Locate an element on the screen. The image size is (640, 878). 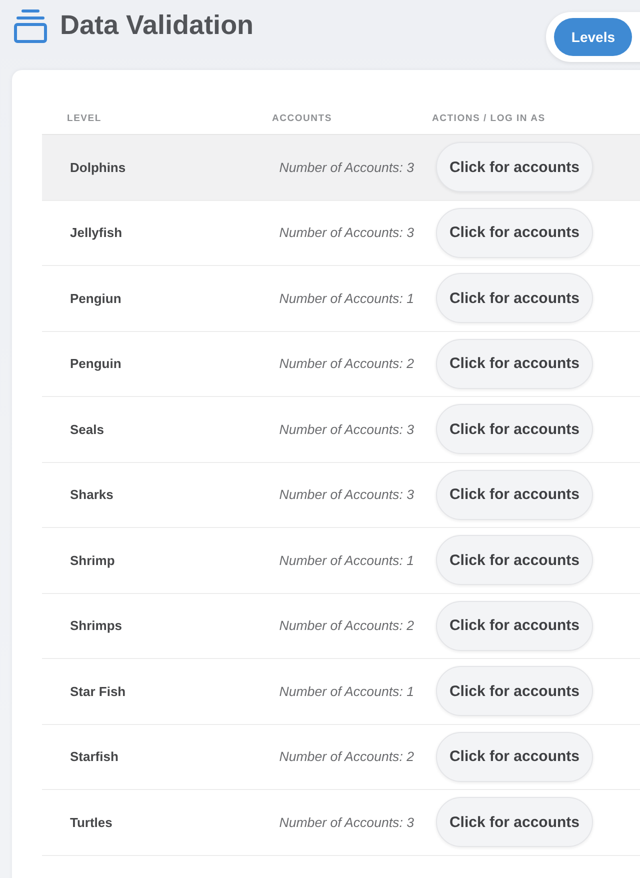
column-header: ACTIONS / LOG IN AS is located at coordinates (488, 119).